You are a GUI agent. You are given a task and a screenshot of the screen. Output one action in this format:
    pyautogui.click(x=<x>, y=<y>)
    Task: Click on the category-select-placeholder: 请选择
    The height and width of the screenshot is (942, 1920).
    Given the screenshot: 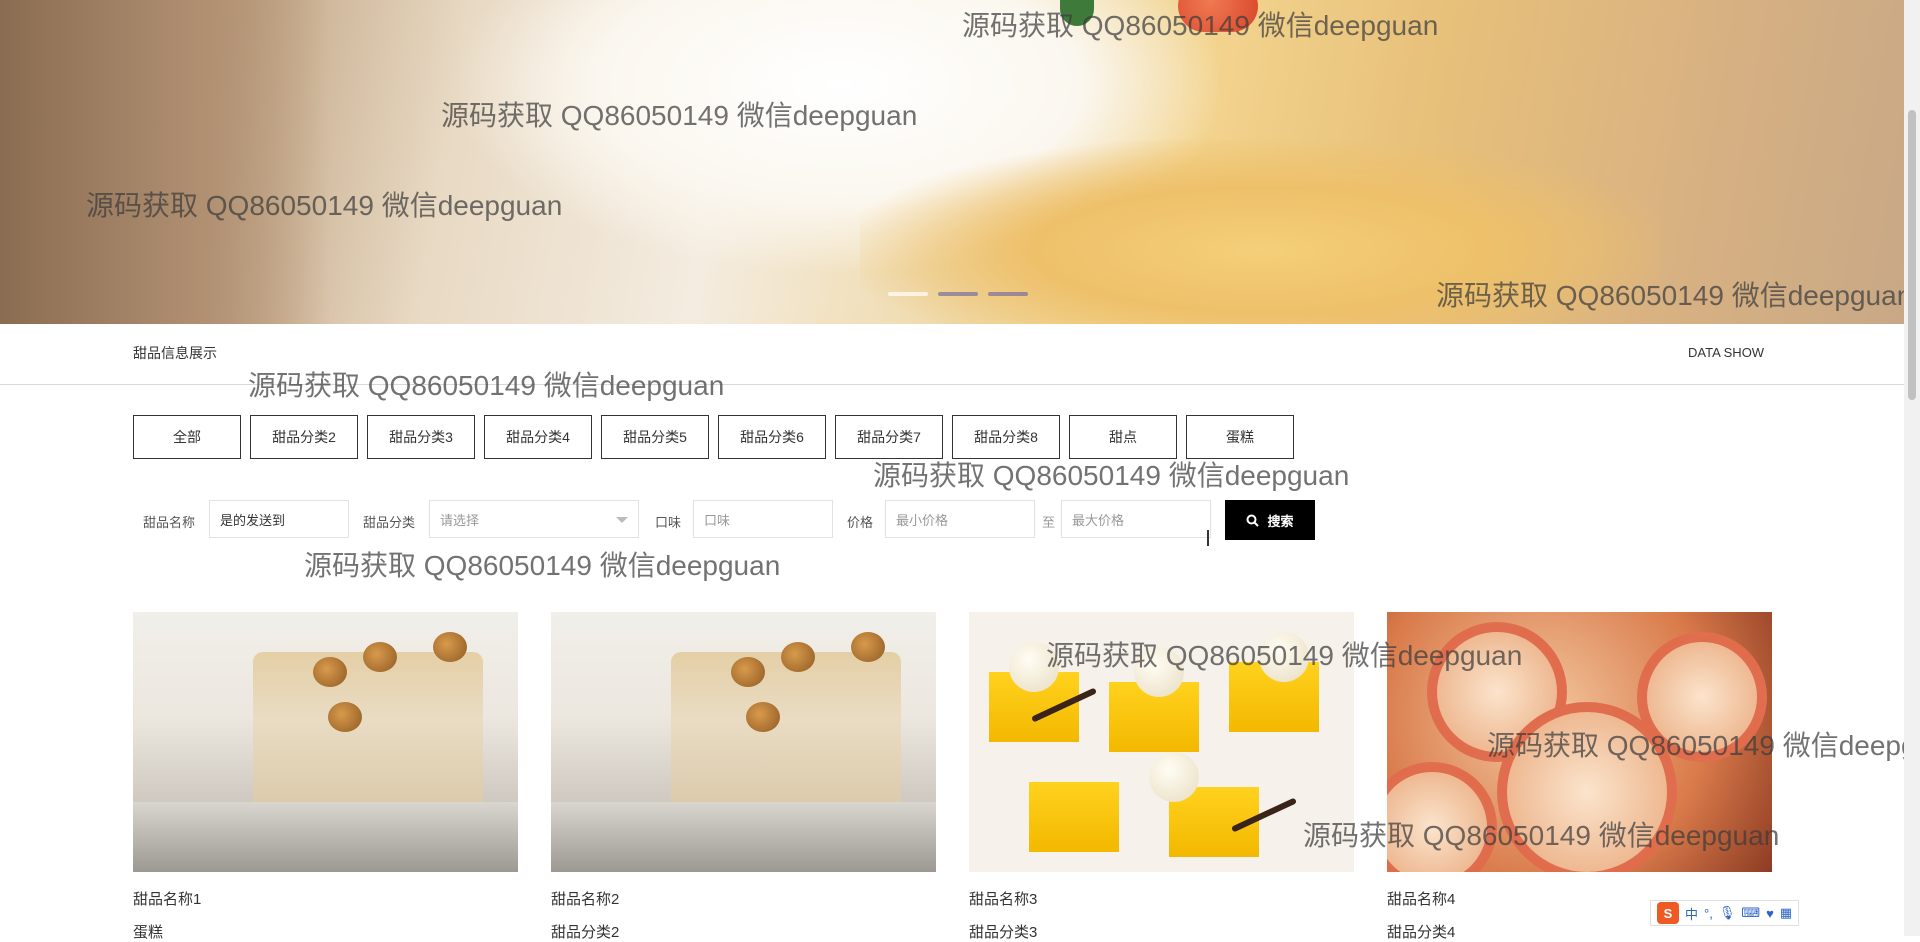 What is the action you would take?
    pyautogui.click(x=460, y=520)
    